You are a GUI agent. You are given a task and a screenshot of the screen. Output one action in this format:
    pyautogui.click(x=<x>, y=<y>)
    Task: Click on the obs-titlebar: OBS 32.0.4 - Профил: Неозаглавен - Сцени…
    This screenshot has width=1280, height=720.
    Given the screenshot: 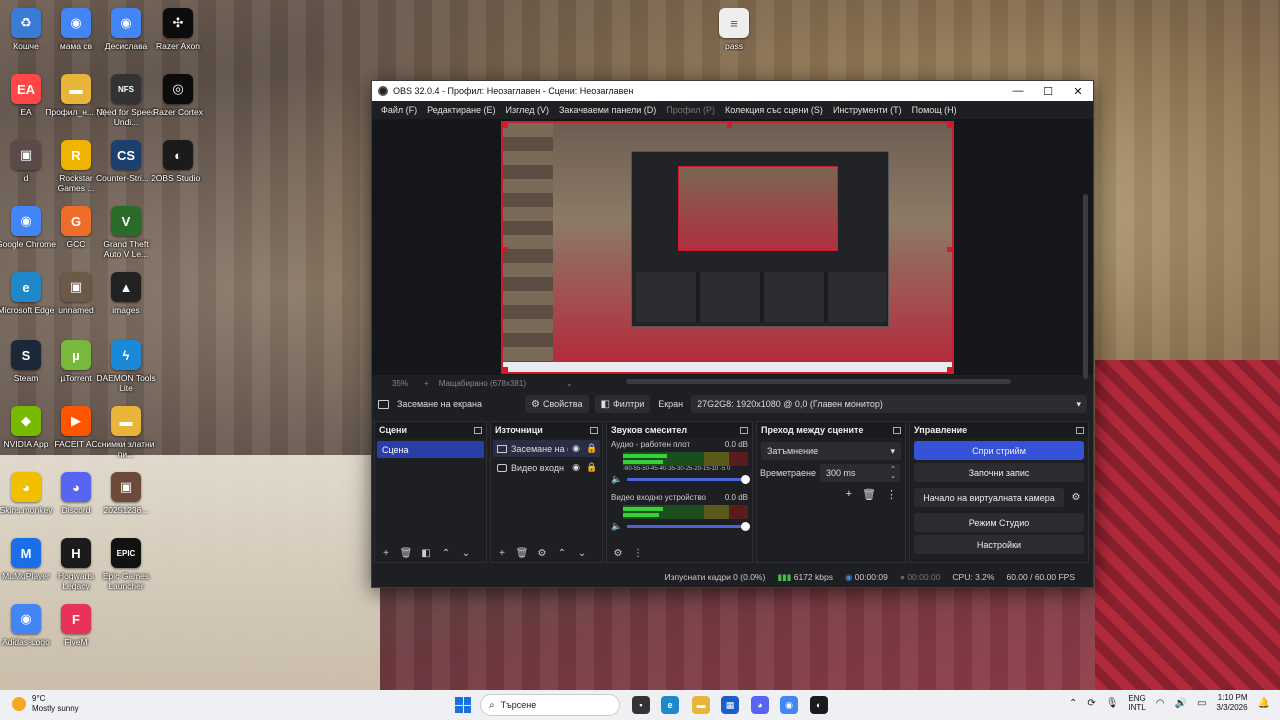 What is the action you would take?
    pyautogui.click(x=732, y=91)
    